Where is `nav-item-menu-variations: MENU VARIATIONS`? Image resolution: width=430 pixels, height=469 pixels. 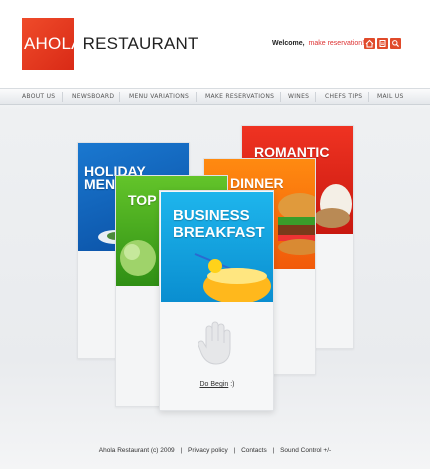 nav-item-menu-variations: MENU VARIATIONS is located at coordinates (159, 96).